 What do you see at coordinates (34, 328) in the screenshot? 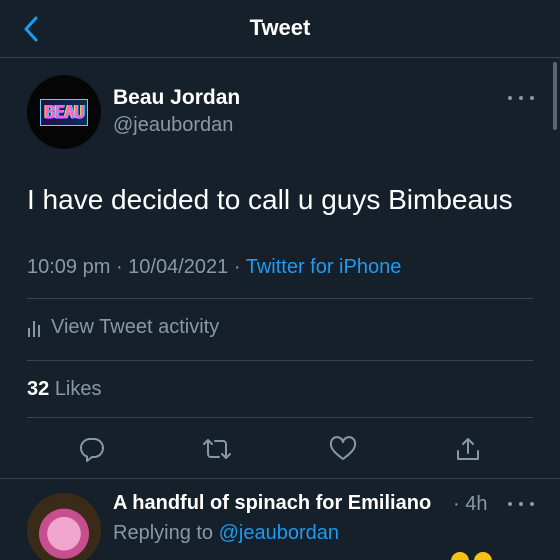
I see `analytics-icon` at bounding box center [34, 328].